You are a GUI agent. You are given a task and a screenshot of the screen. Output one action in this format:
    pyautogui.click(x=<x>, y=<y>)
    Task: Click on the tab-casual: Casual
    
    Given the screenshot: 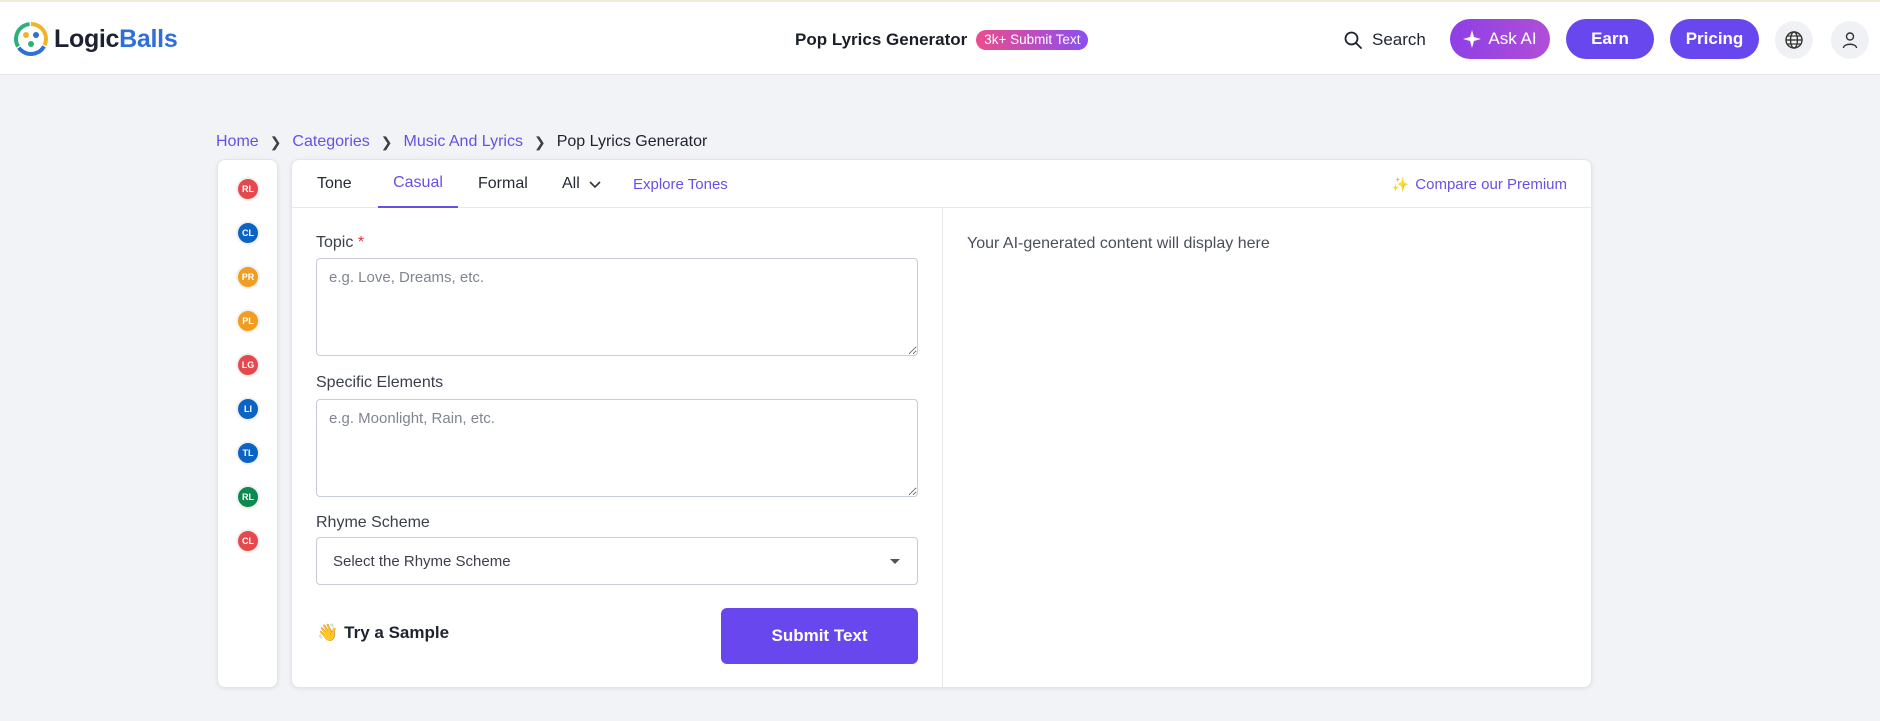 What is the action you would take?
    pyautogui.click(x=418, y=184)
    